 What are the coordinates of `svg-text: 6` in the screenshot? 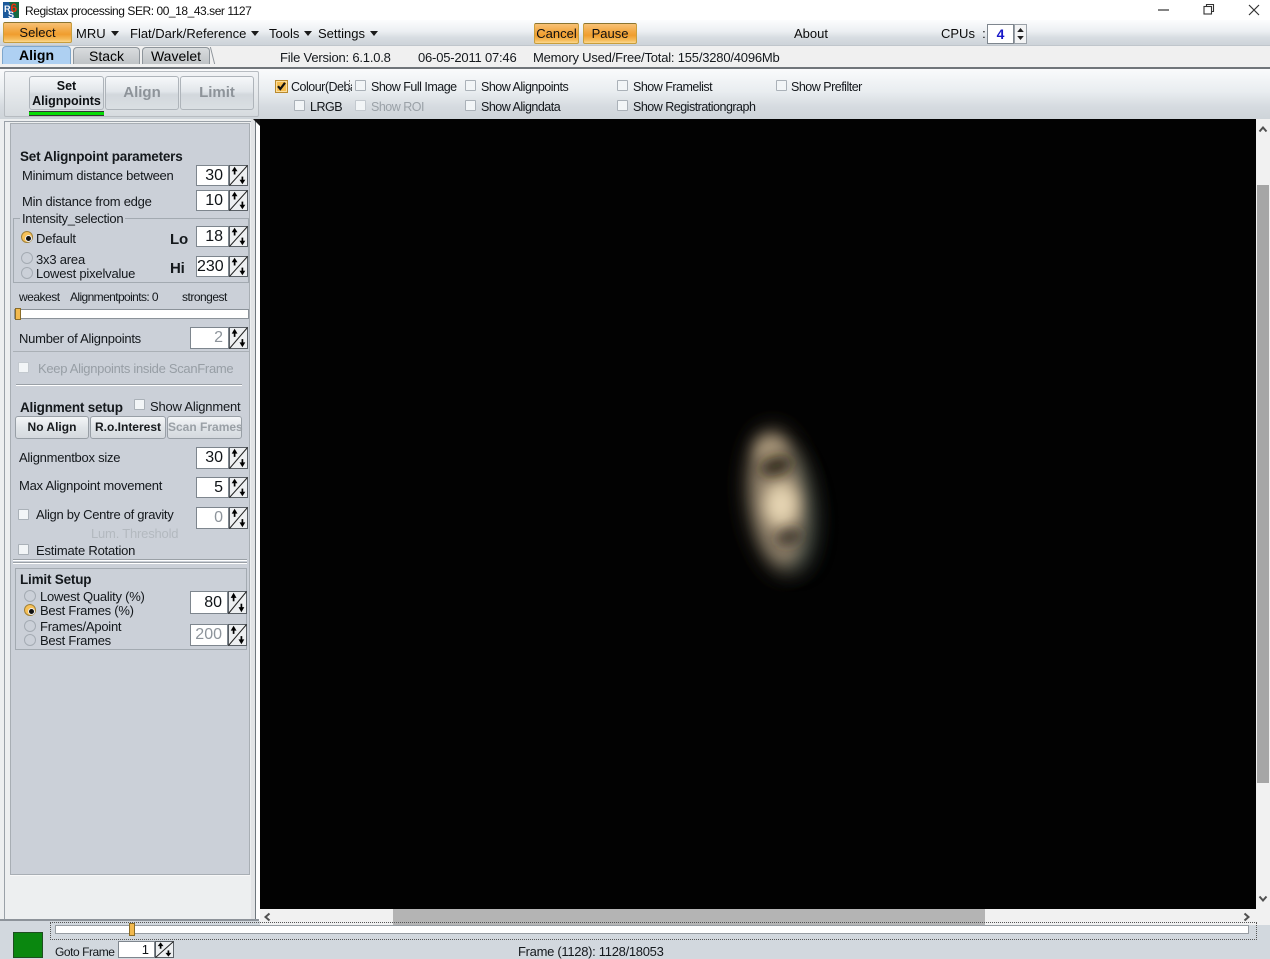 It's located at (14, 8).